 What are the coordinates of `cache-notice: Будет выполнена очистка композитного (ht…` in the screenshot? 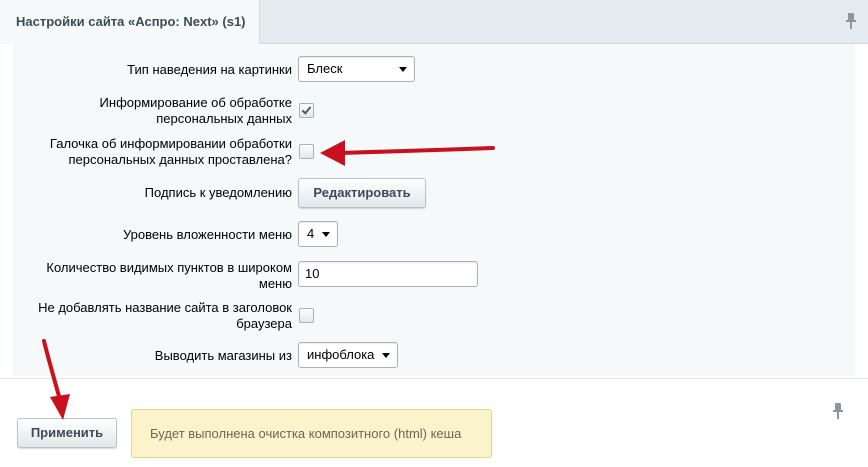 It's located at (311, 433).